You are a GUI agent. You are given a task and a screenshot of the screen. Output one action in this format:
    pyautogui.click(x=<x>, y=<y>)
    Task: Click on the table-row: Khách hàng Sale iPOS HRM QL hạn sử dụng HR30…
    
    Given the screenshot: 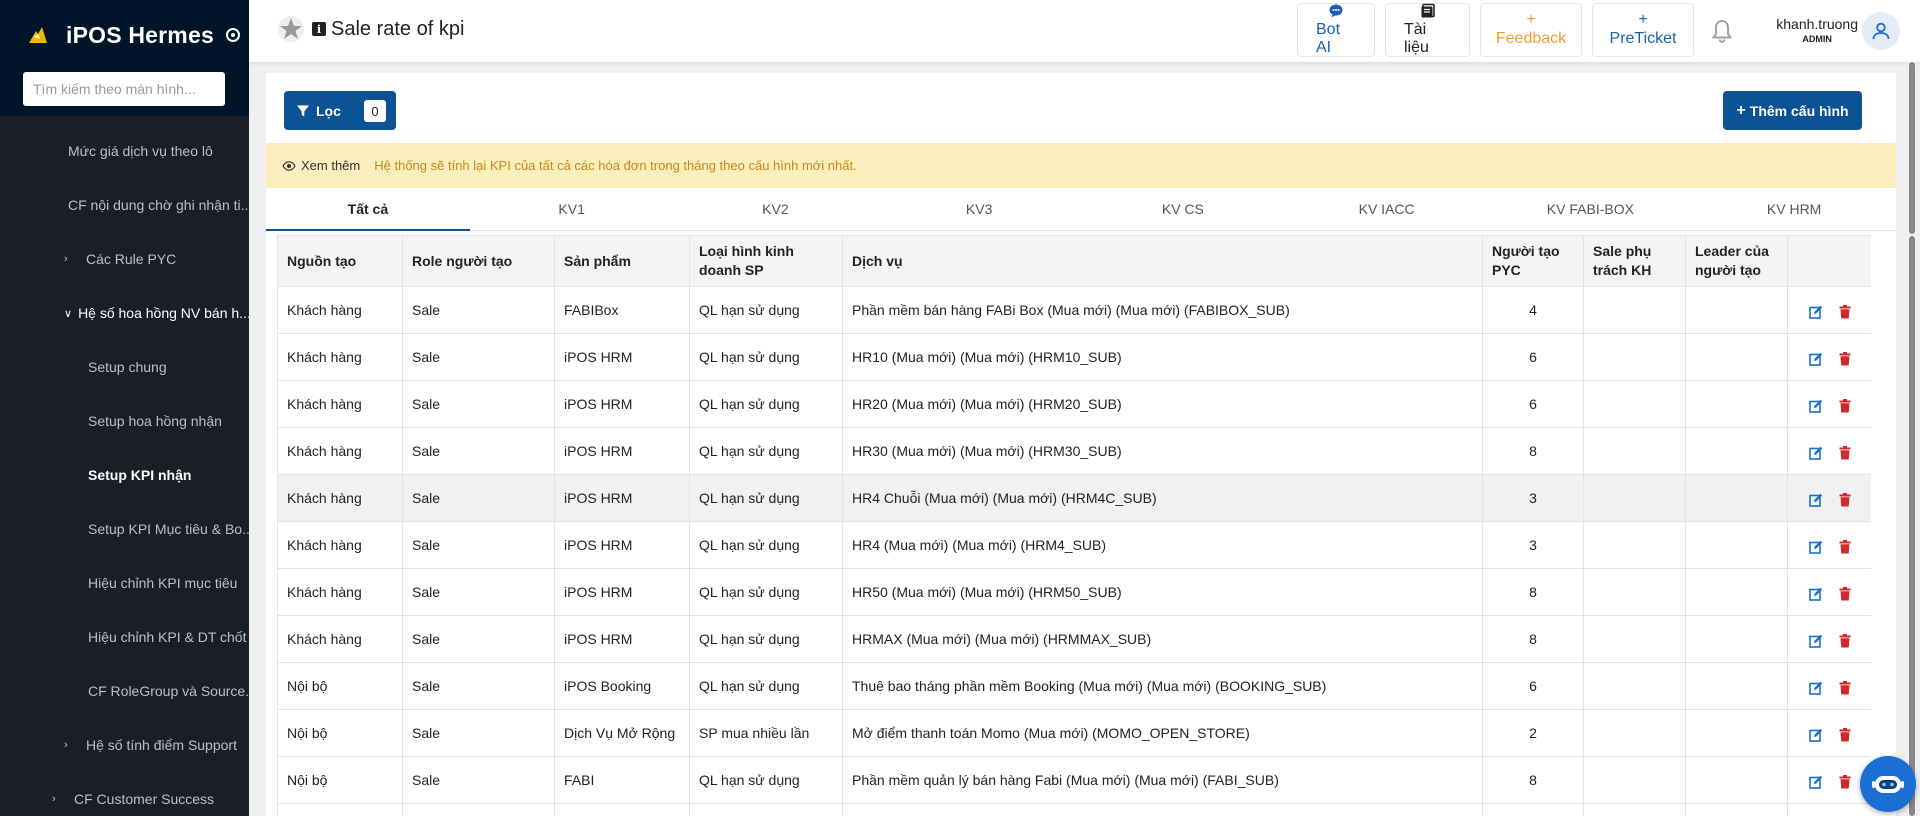 What is the action you would take?
    pyautogui.click(x=1074, y=451)
    